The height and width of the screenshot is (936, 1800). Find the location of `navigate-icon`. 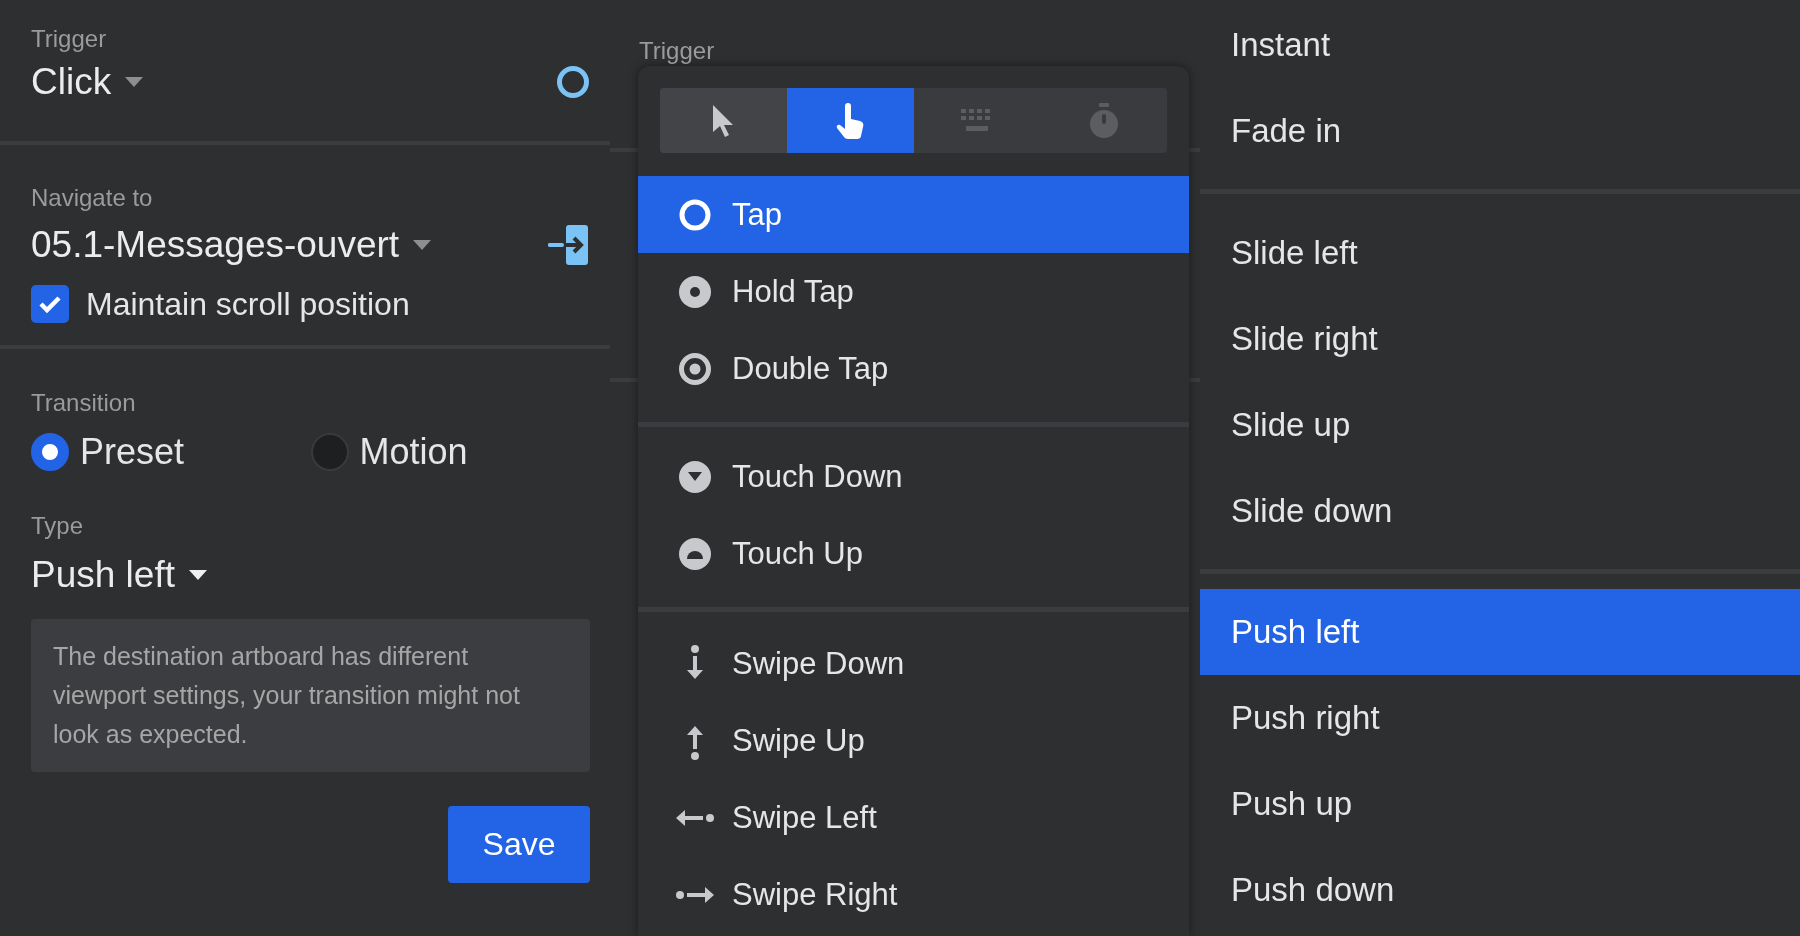

navigate-icon is located at coordinates (569, 245).